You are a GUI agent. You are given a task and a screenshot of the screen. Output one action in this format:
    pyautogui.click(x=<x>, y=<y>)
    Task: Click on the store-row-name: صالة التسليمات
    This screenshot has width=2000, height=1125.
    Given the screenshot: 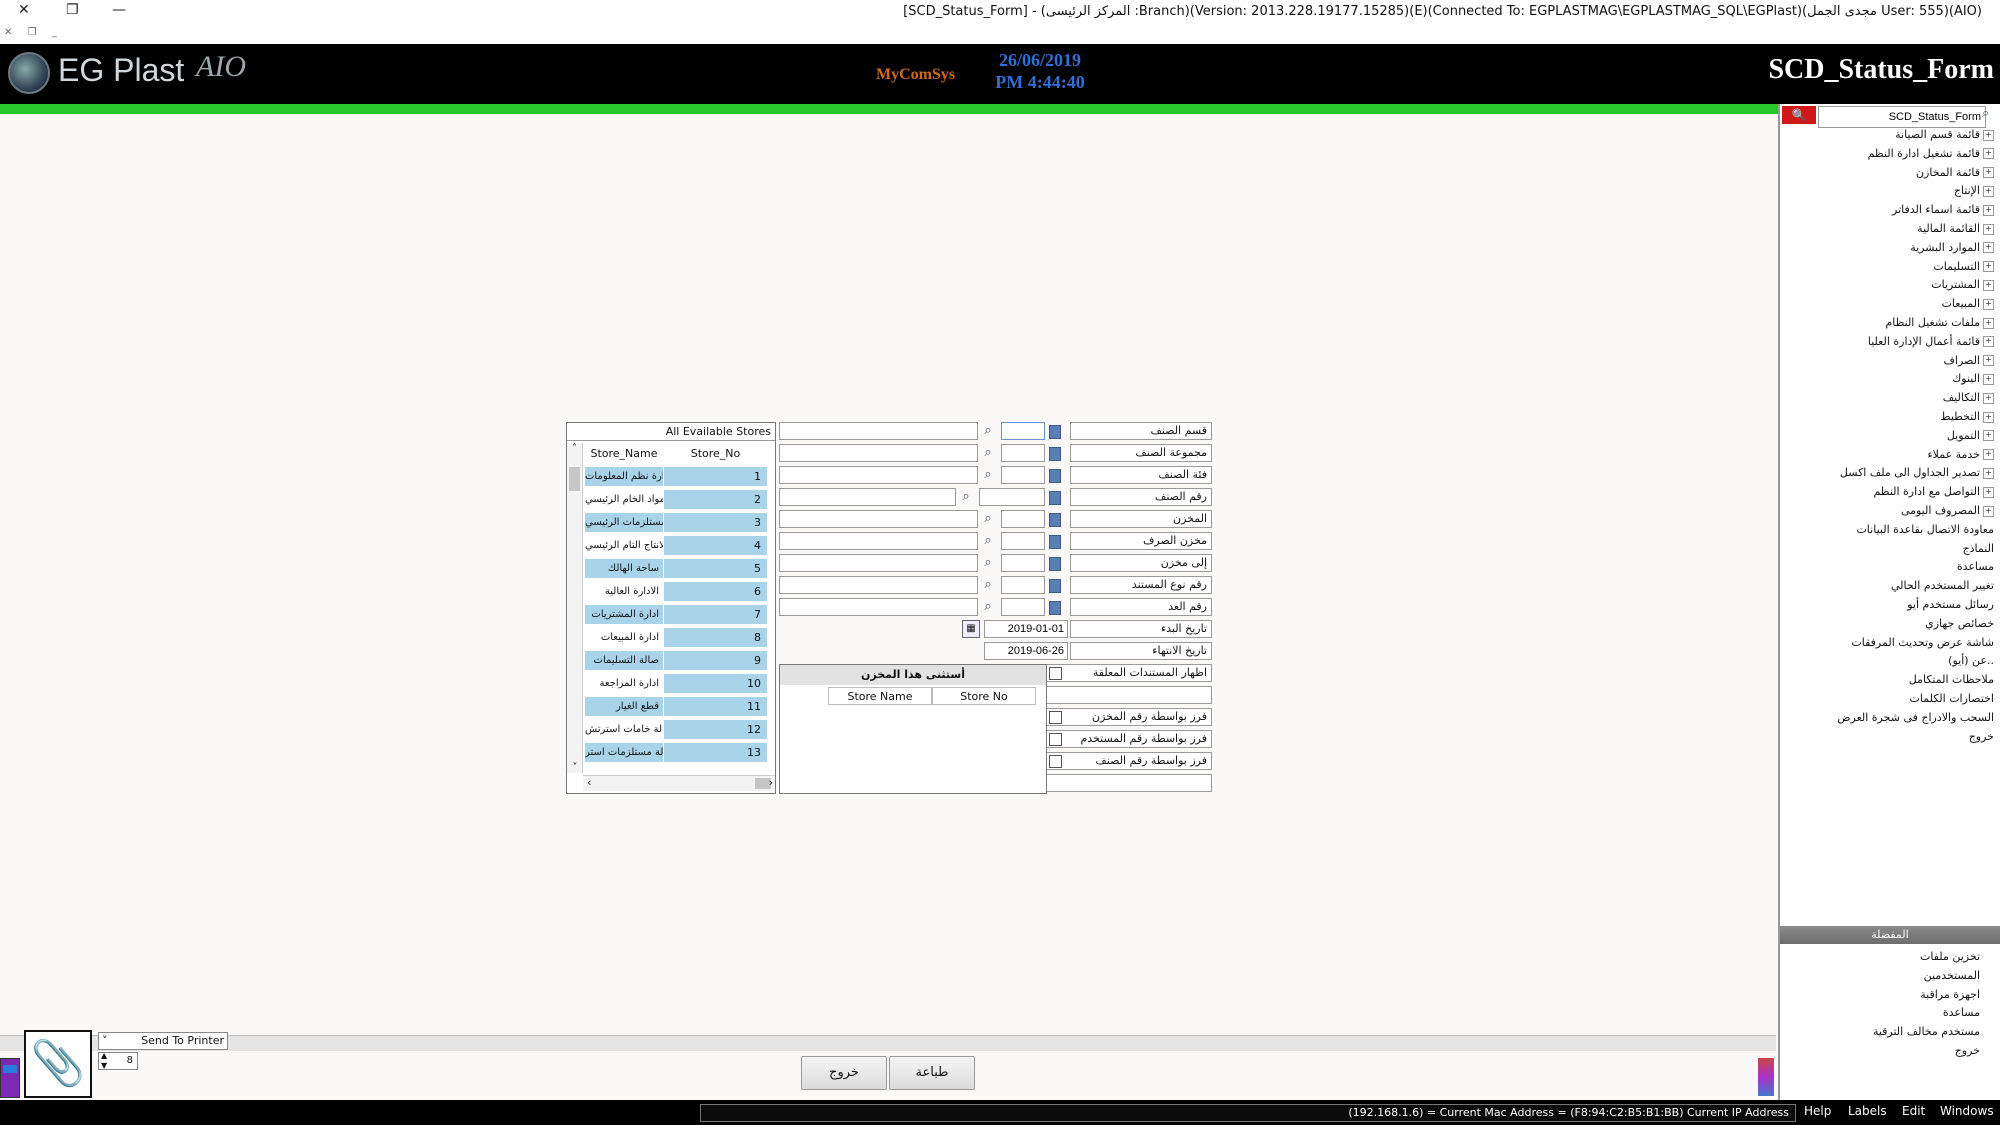 What is the action you would take?
    pyautogui.click(x=624, y=661)
    